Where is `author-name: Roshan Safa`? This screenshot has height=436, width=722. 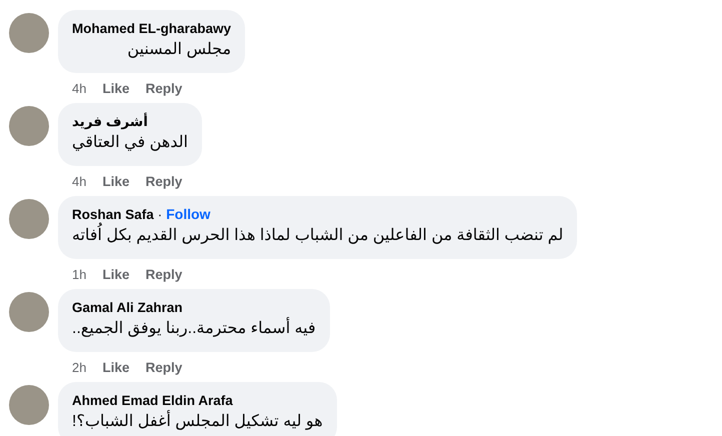
author-name: Roshan Safa is located at coordinates (113, 214).